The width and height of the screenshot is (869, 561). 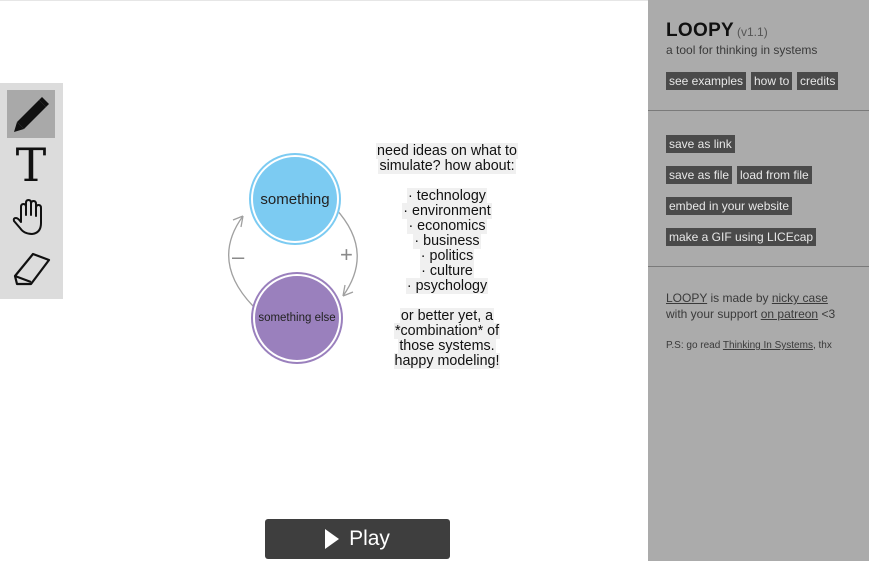 I want to click on play-label: Play, so click(x=369, y=538).